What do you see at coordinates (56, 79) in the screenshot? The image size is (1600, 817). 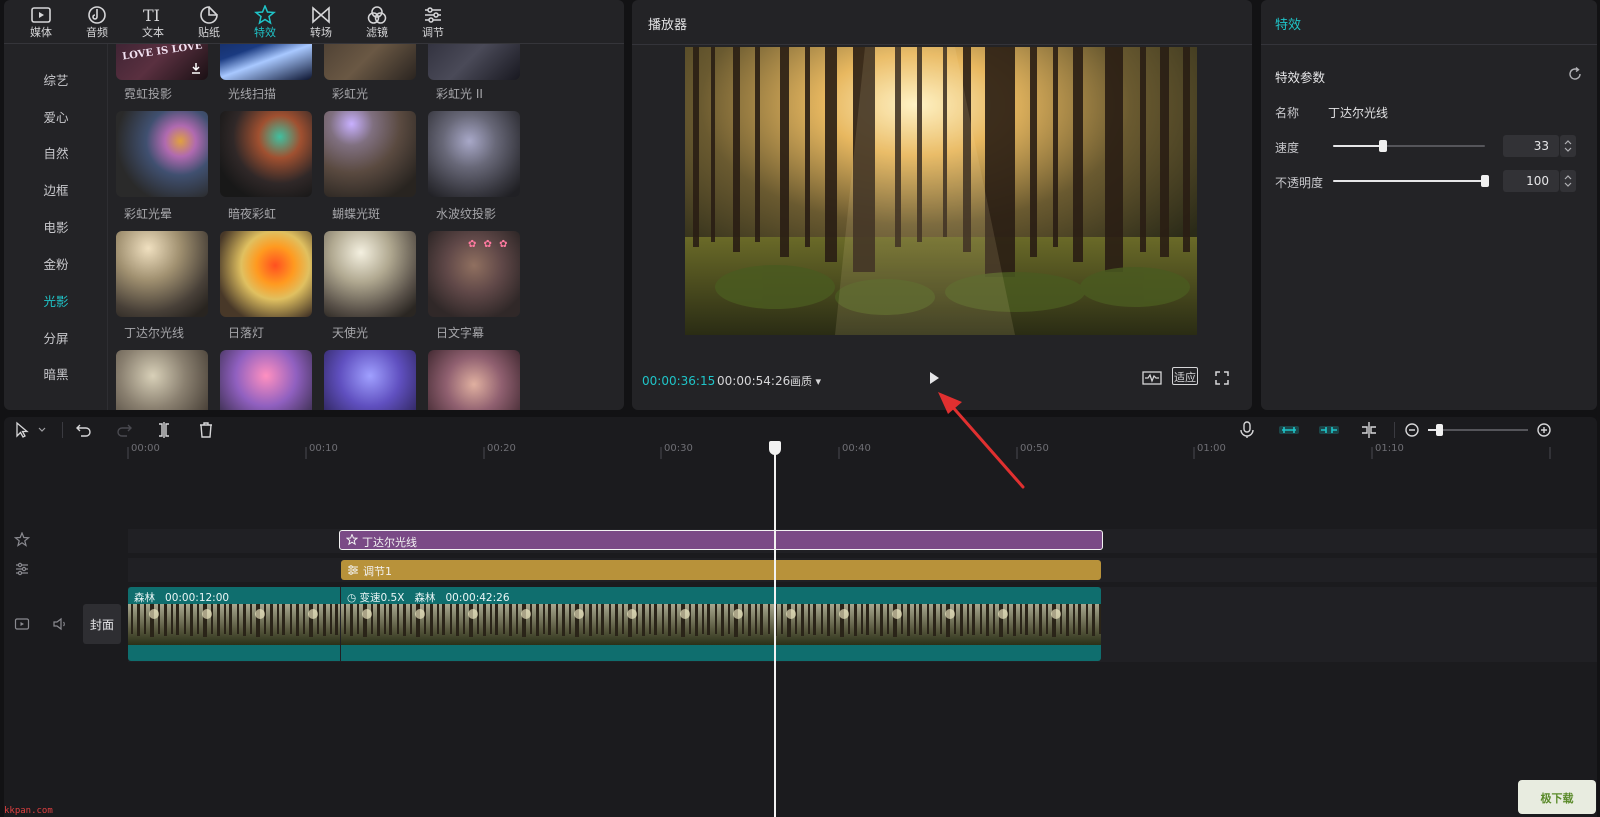 I see `category-variety: 综艺` at bounding box center [56, 79].